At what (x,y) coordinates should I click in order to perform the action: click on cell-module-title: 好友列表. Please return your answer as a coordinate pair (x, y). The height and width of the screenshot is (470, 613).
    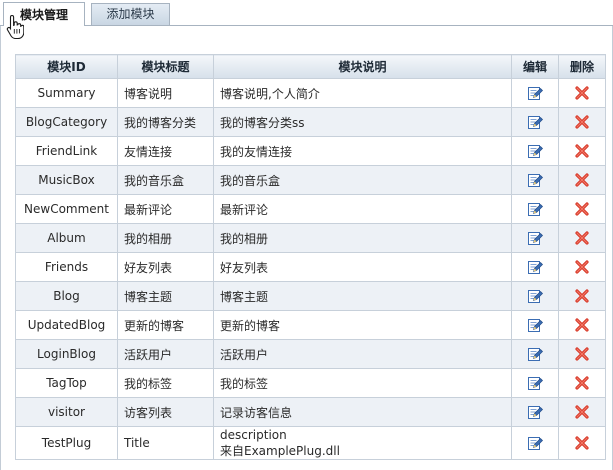
    Looking at the image, I should click on (165, 267).